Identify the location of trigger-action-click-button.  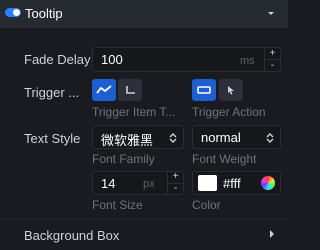
(231, 90).